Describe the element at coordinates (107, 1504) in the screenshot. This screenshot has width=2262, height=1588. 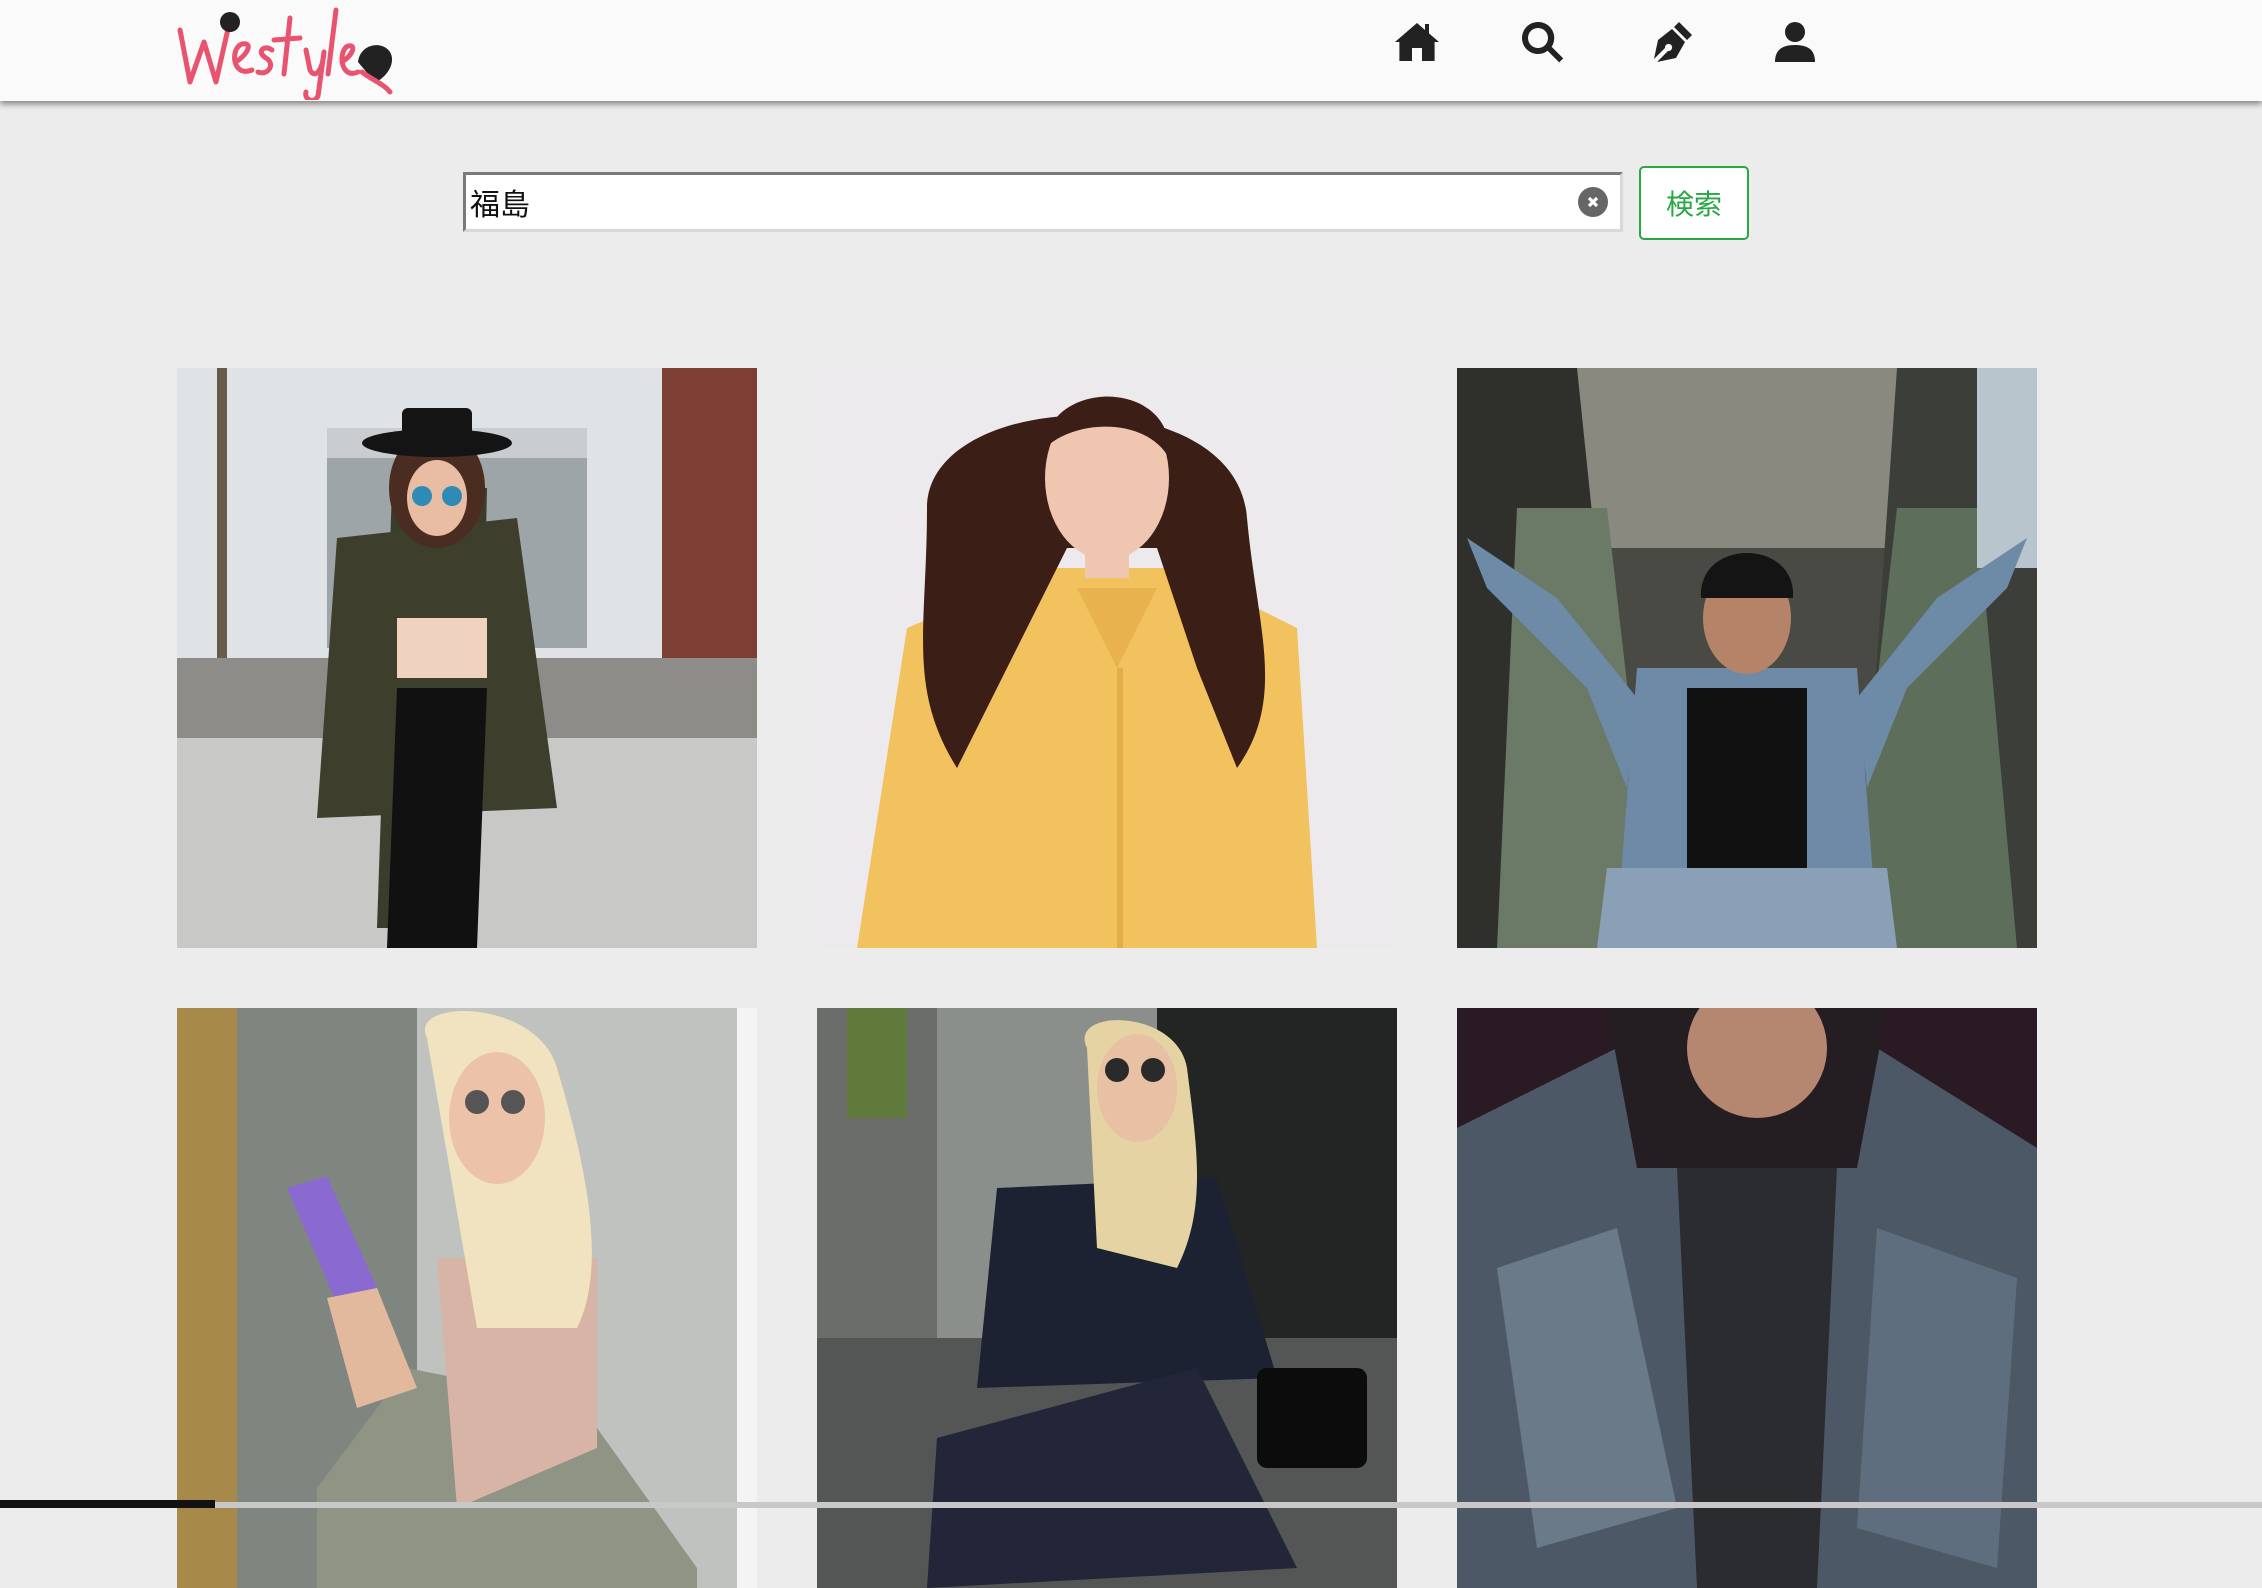
I see `scrollbar-thumb` at that location.